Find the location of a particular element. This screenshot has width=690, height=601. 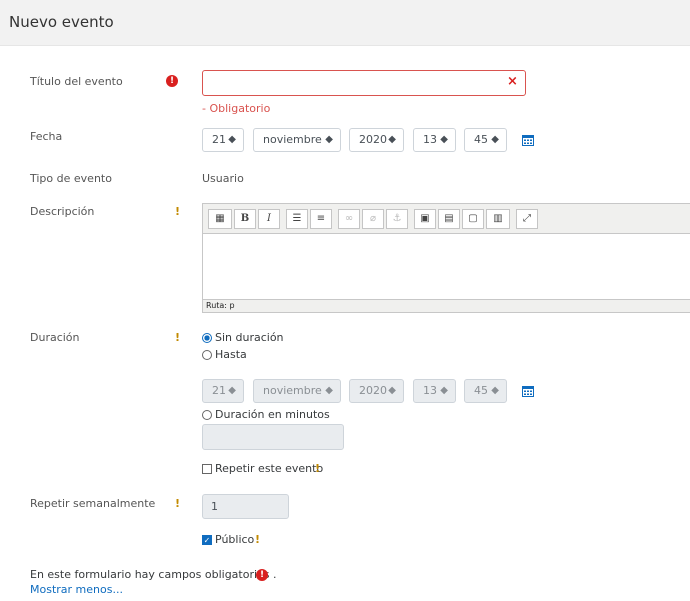

page-title: Nuevo evento is located at coordinates (61, 22).